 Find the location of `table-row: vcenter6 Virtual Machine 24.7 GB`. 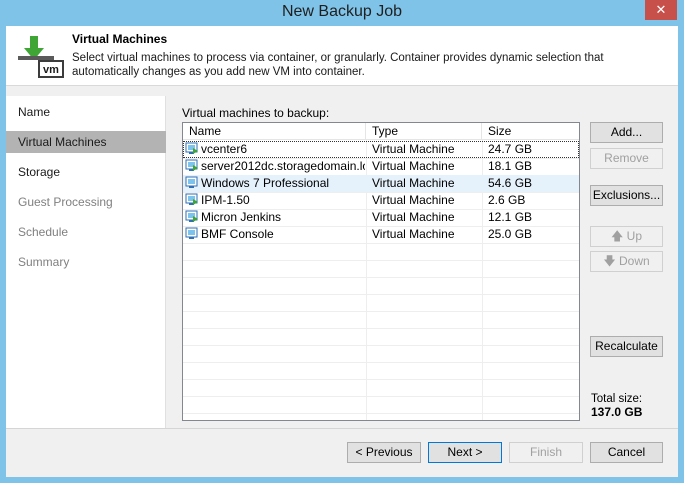

table-row: vcenter6 Virtual Machine 24.7 GB is located at coordinates (381, 149).